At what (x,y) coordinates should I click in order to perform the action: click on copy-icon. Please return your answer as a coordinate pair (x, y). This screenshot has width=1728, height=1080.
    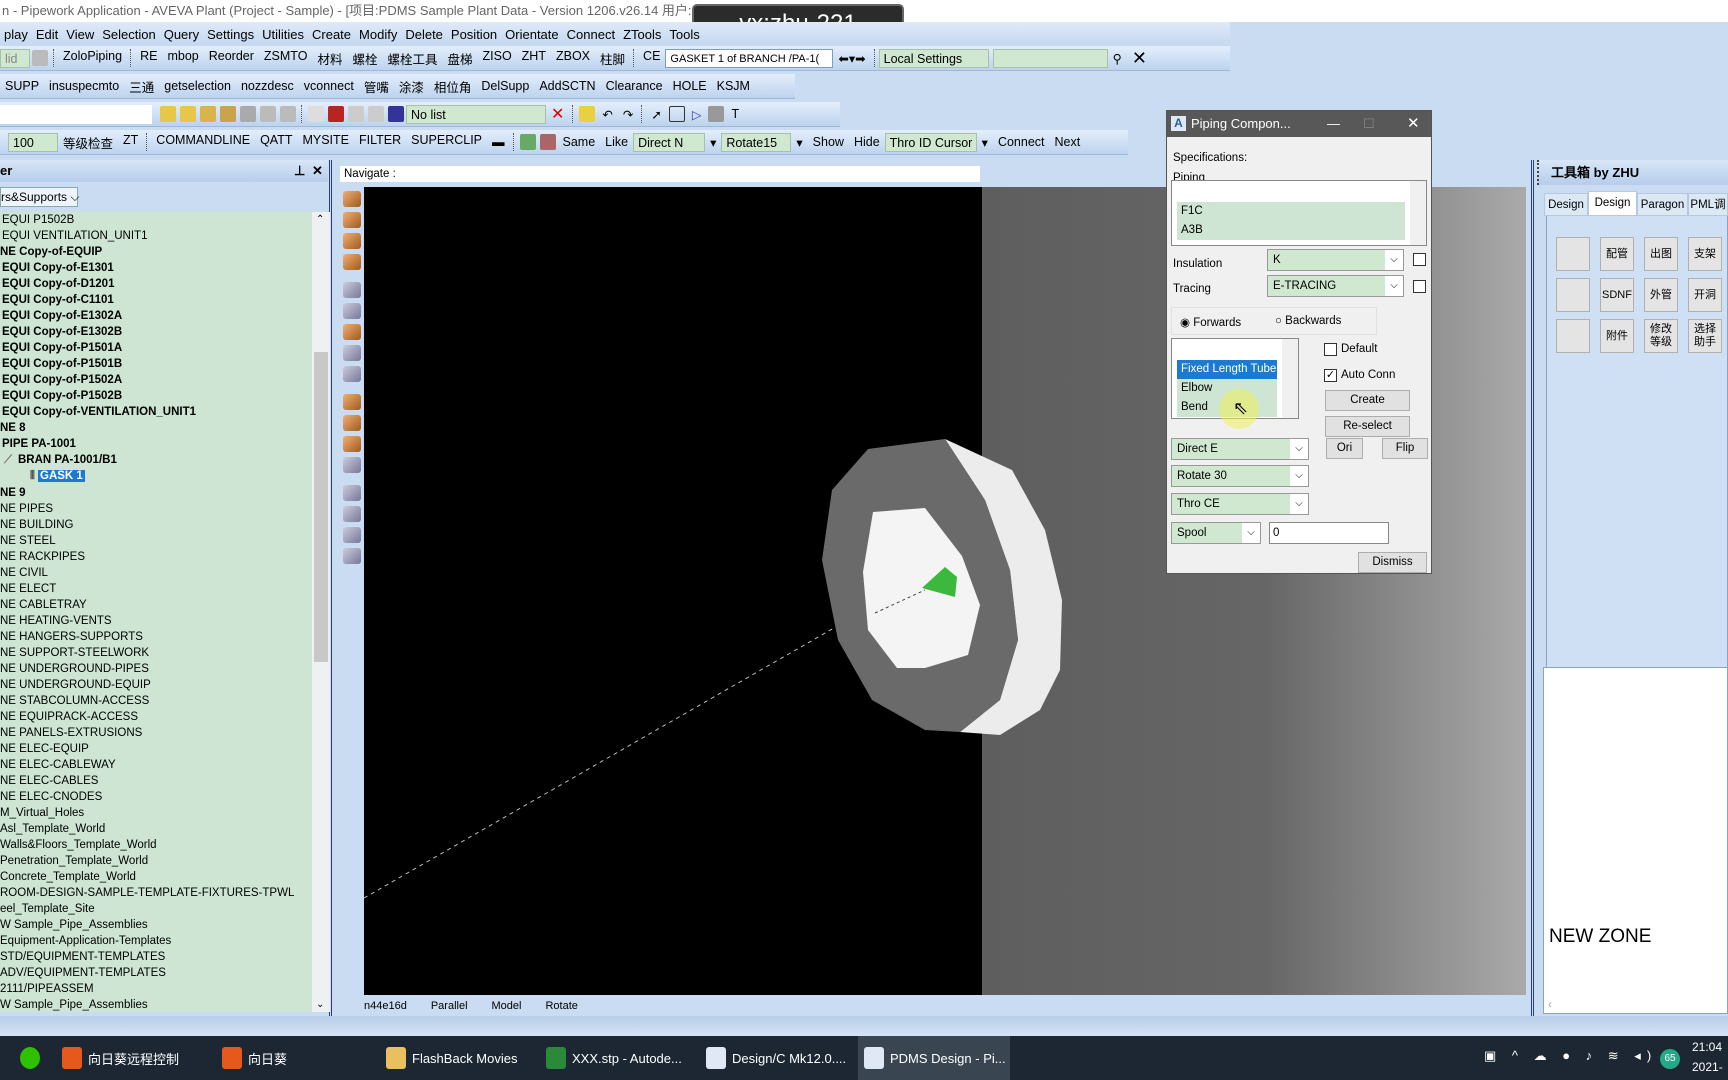
    Looking at the image, I should click on (316, 114).